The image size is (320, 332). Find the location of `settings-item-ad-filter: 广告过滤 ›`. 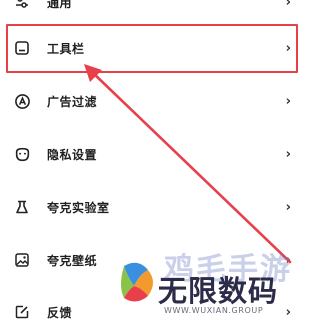

settings-item-ad-filter: 广告过滤 › is located at coordinates (152, 101).